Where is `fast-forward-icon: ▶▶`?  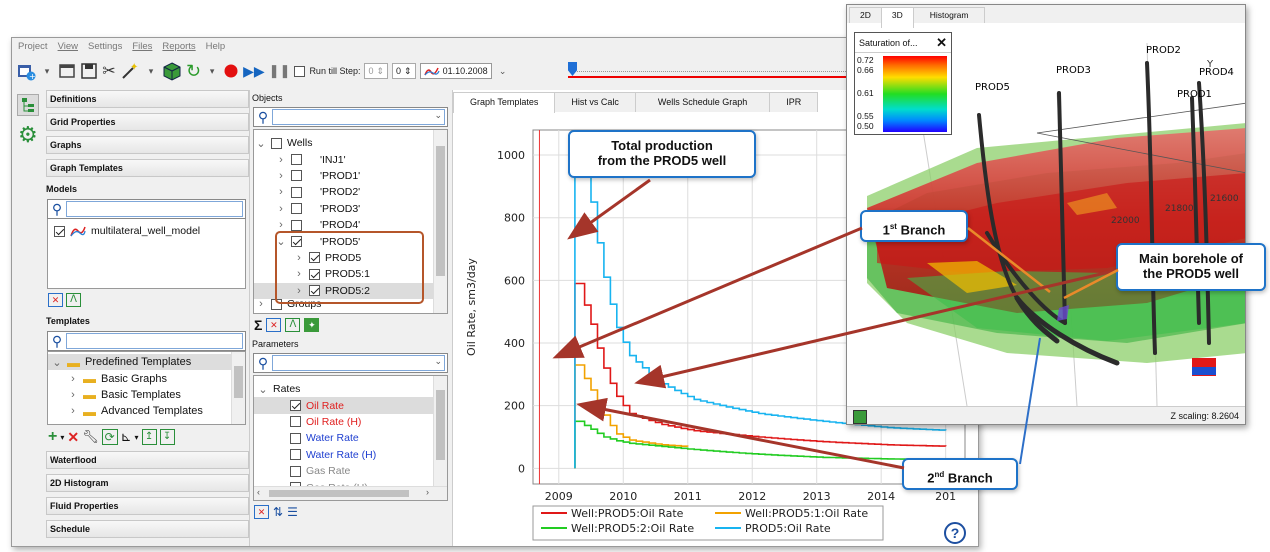 fast-forward-icon: ▶▶ is located at coordinates (254, 71).